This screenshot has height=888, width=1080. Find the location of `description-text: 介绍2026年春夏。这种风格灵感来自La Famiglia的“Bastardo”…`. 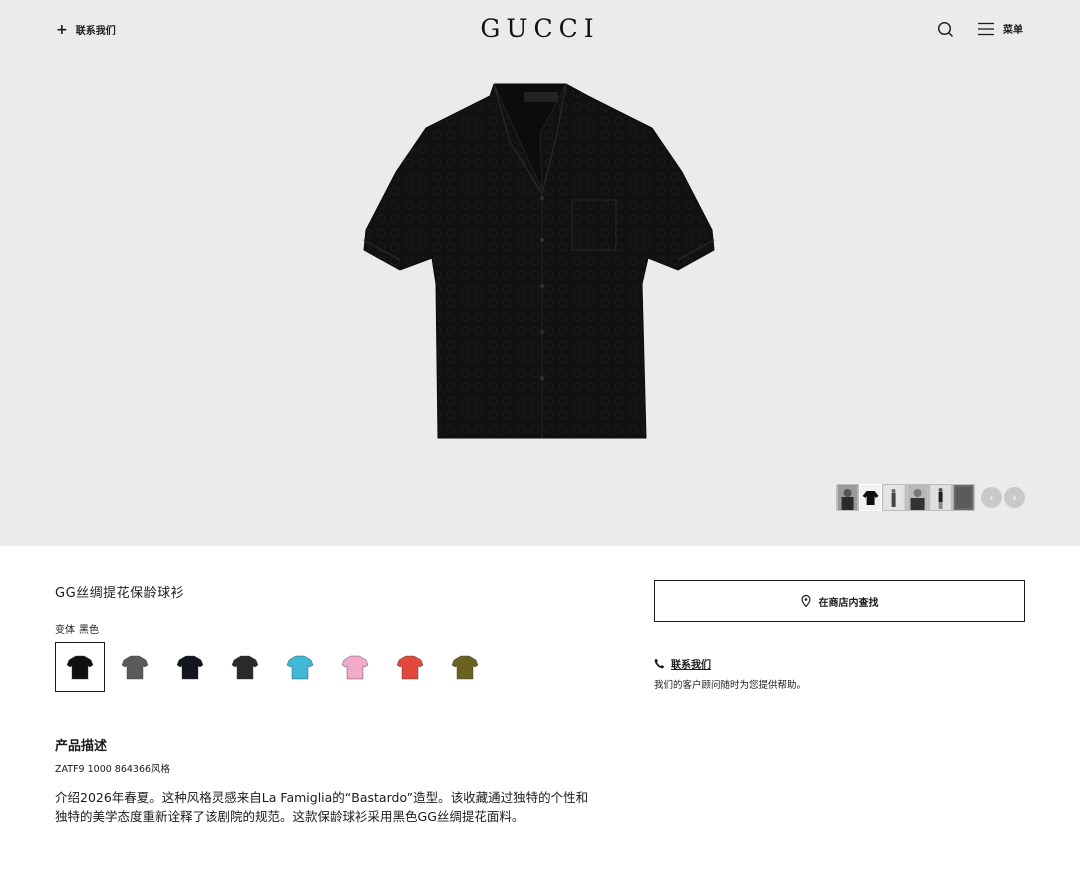

description-text: 介绍2026年春夏。这种风格灵感来自La Famiglia的“Bastardo”… is located at coordinates (322, 807).